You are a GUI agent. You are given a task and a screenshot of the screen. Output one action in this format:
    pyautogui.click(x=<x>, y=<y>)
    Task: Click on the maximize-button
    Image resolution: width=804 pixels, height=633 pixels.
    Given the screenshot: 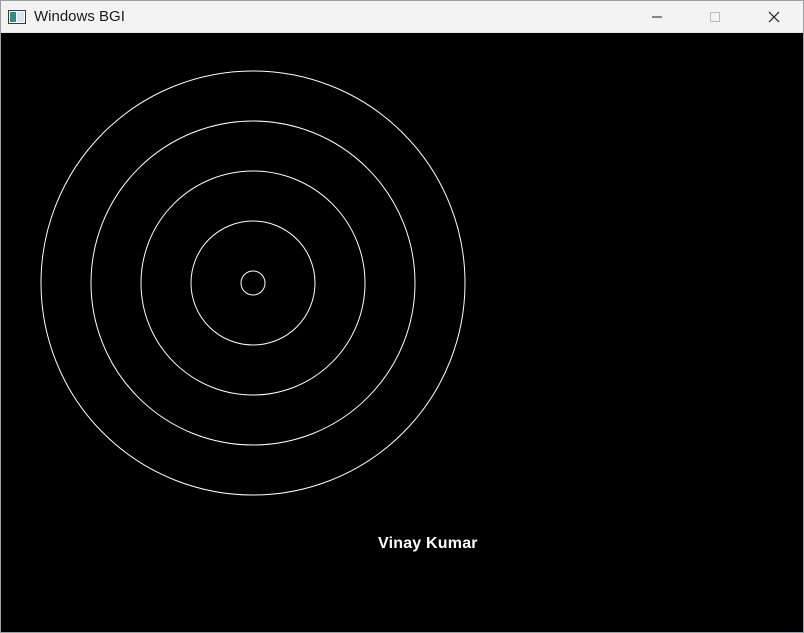 What is the action you would take?
    pyautogui.click(x=715, y=17)
    